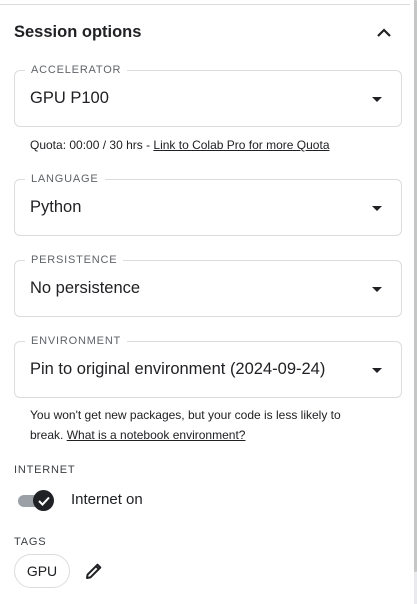  What do you see at coordinates (85, 288) in the screenshot?
I see `persistence-value: No persistence` at bounding box center [85, 288].